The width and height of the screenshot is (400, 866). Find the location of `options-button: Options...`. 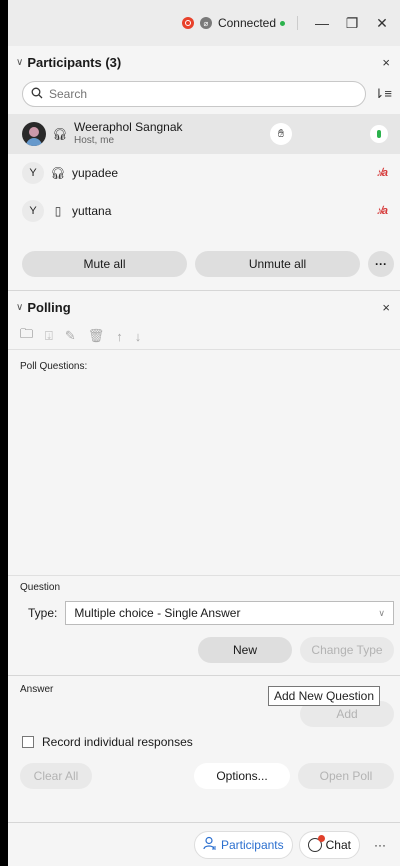

options-button: Options... is located at coordinates (242, 776).